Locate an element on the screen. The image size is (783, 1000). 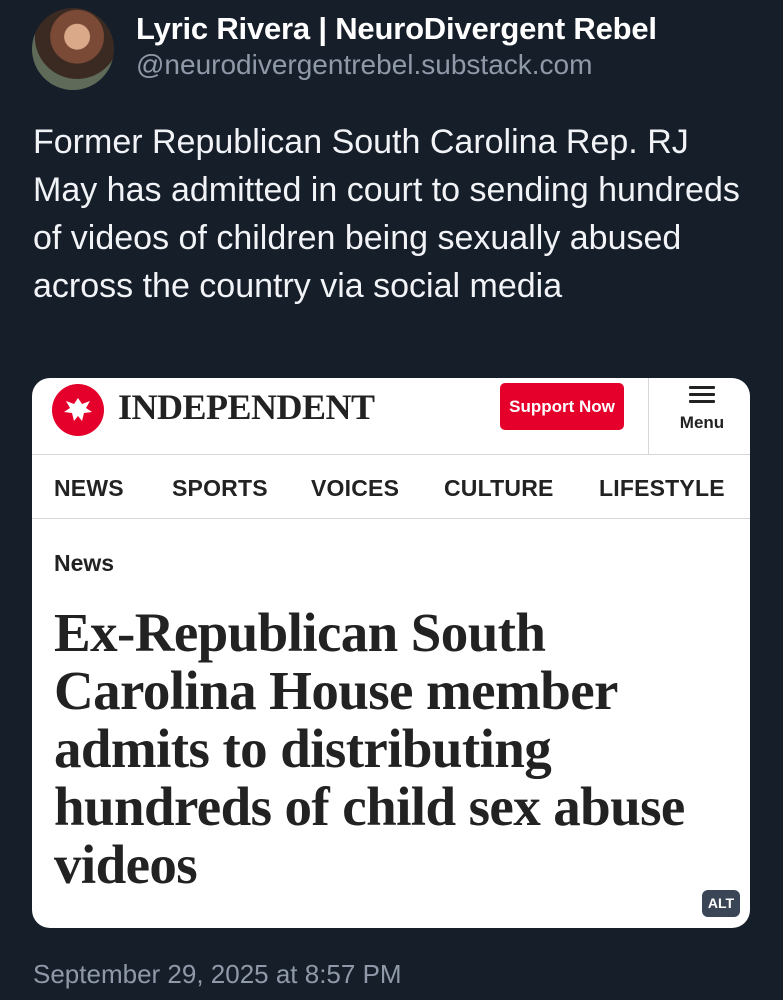
menu-button: Menu is located at coordinates (702, 407).